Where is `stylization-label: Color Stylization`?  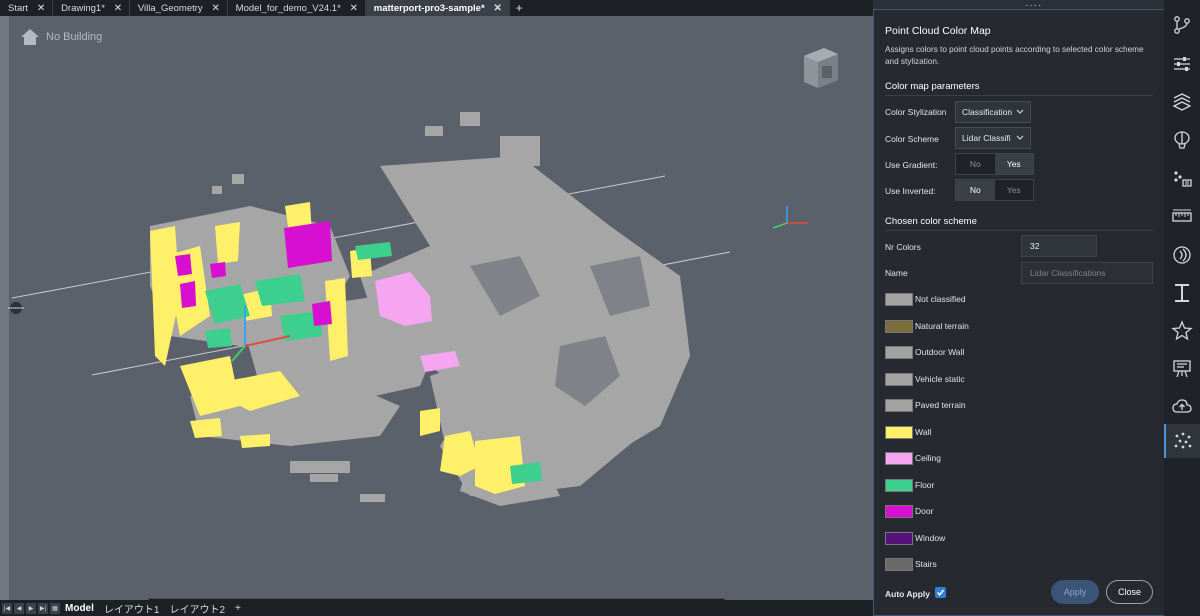 stylization-label: Color Stylization is located at coordinates (916, 112).